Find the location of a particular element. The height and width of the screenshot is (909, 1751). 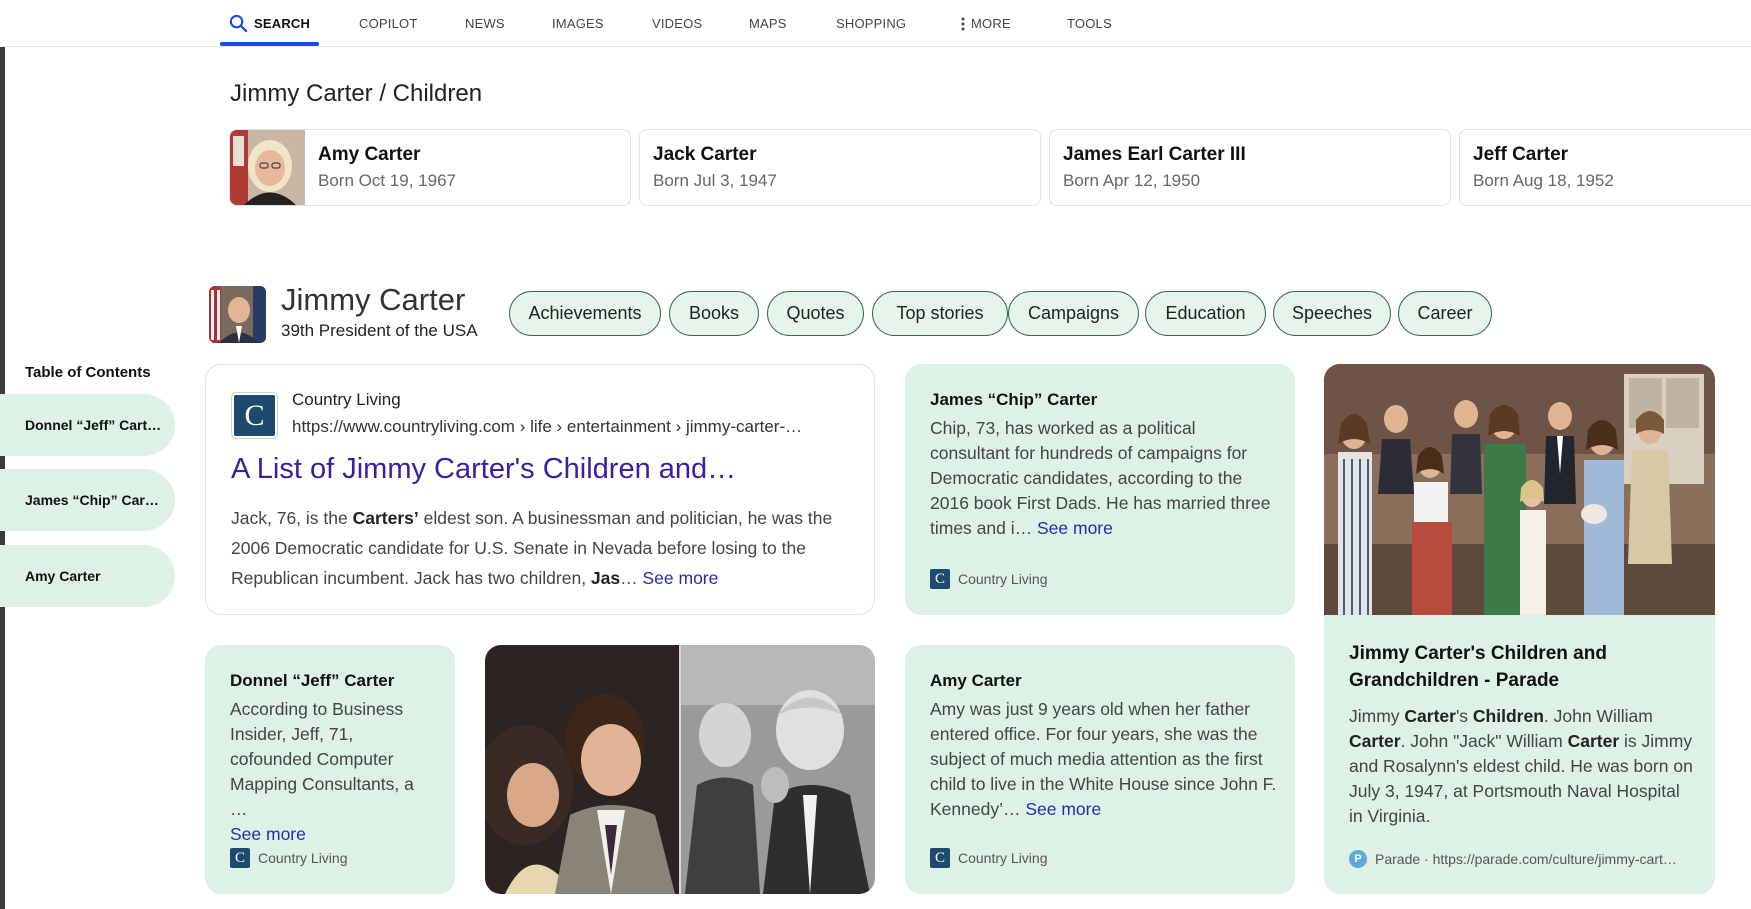

toc-heading: Table of Contents is located at coordinates (88, 372).